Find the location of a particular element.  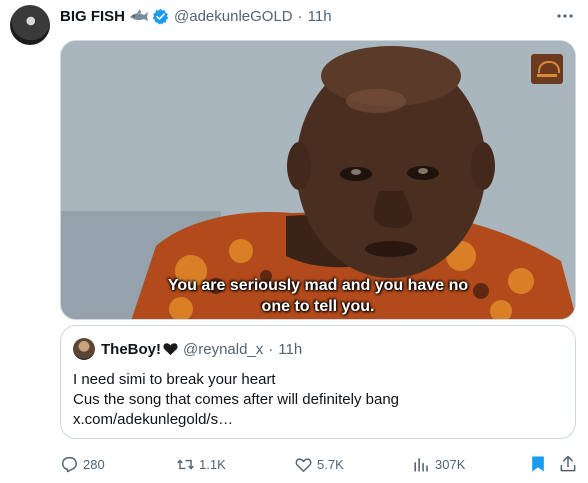

repost-count: 1.1K is located at coordinates (212, 464).